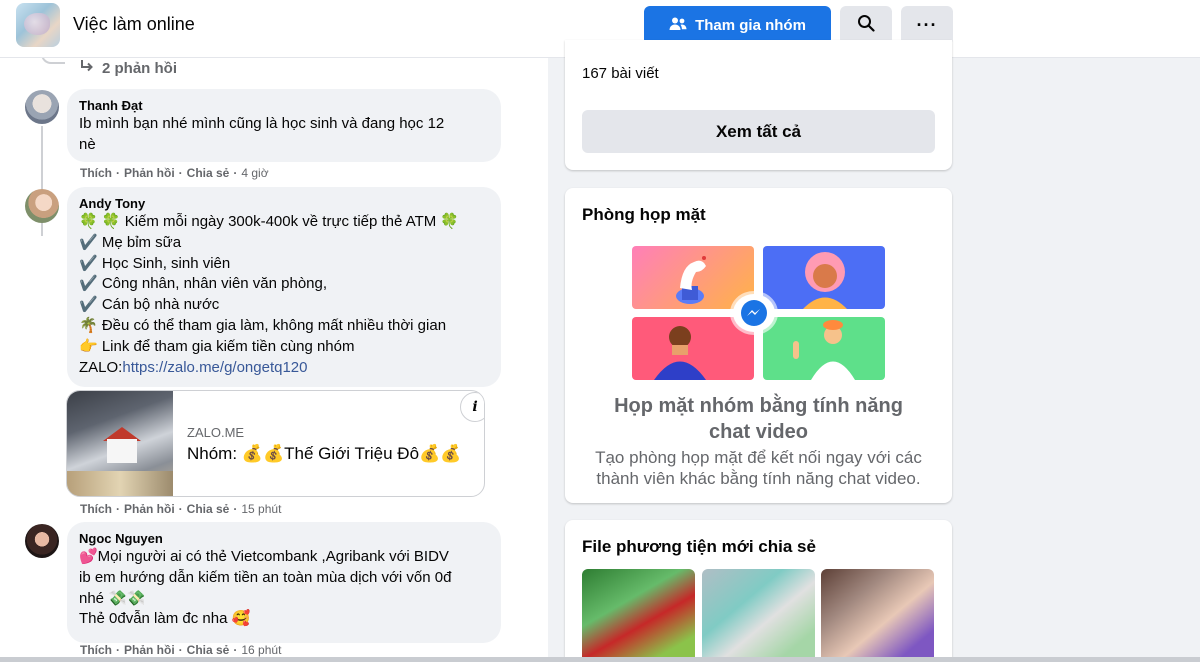 This screenshot has width=1200, height=662. I want to click on reply-arrow-icon, so click(87, 68).